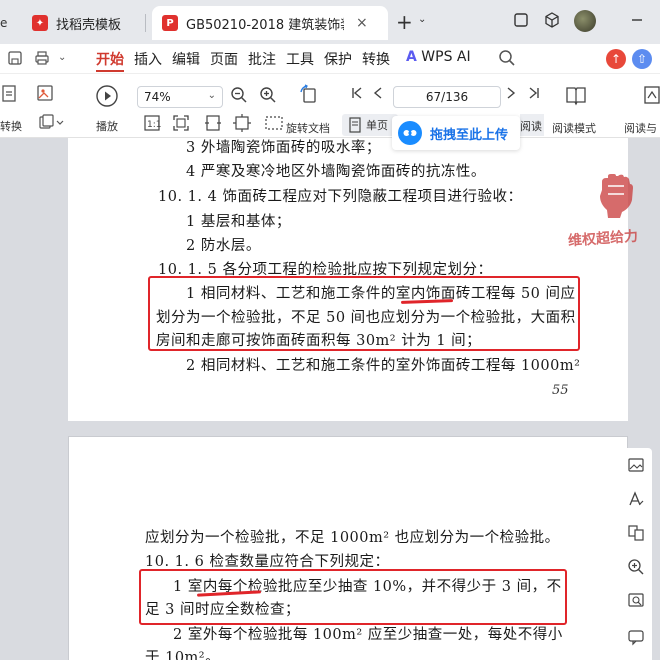 The height and width of the screenshot is (660, 660). Describe the element at coordinates (469, 135) in the screenshot. I see `upload-label: 拖拽至此上传` at that location.